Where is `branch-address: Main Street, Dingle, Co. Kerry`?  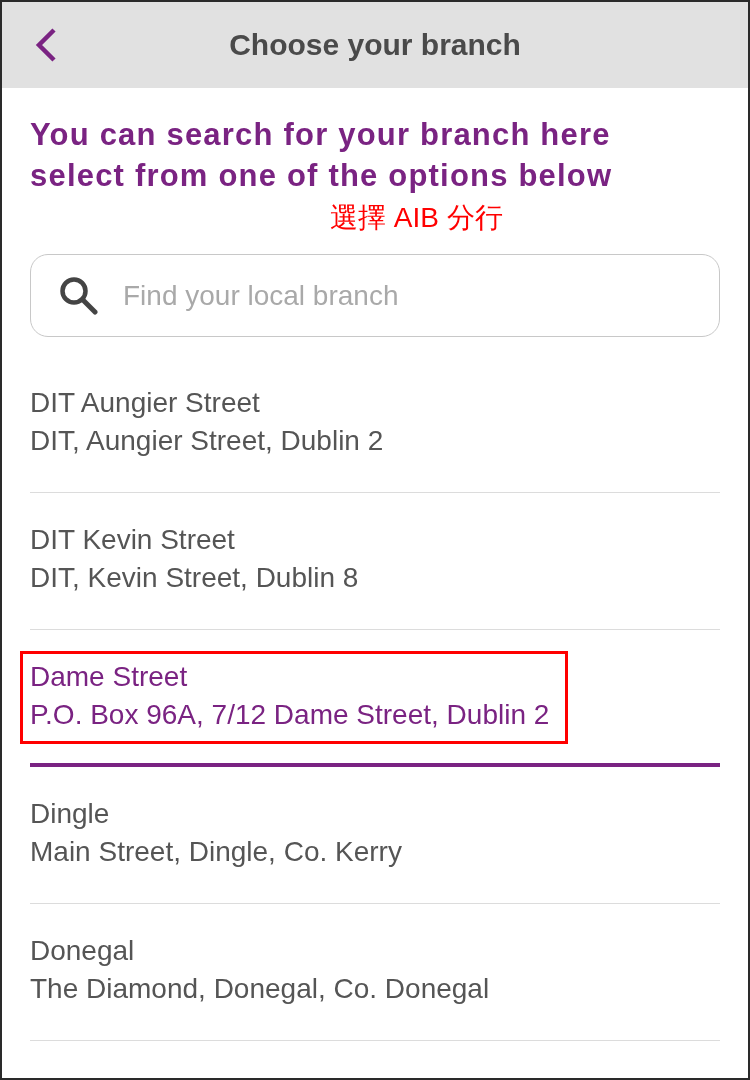
branch-address: Main Street, Dingle, Co. Kerry is located at coordinates (216, 852).